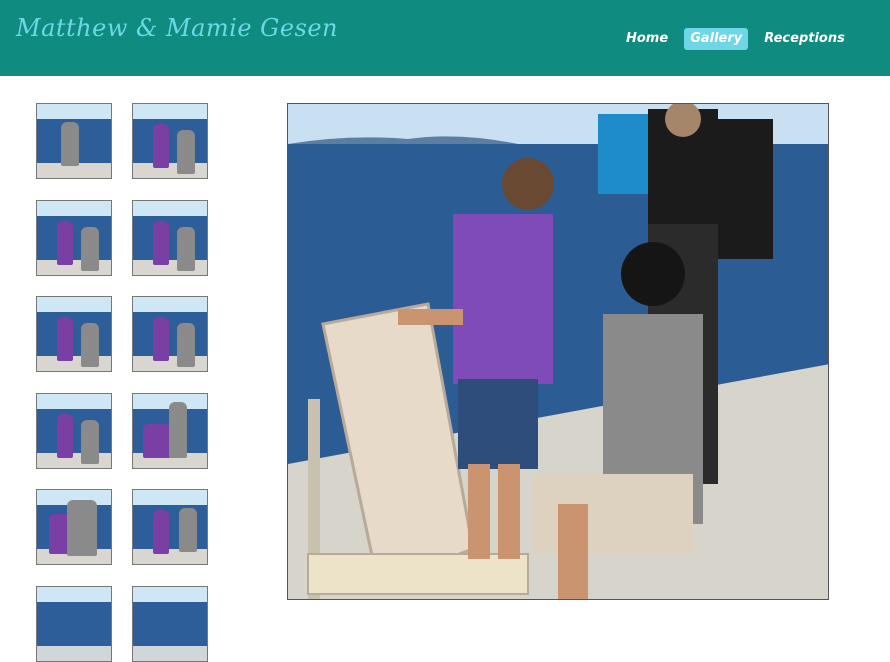 The height and width of the screenshot is (662, 890). What do you see at coordinates (804, 39) in the screenshot?
I see `nav-receptions: Receptions` at bounding box center [804, 39].